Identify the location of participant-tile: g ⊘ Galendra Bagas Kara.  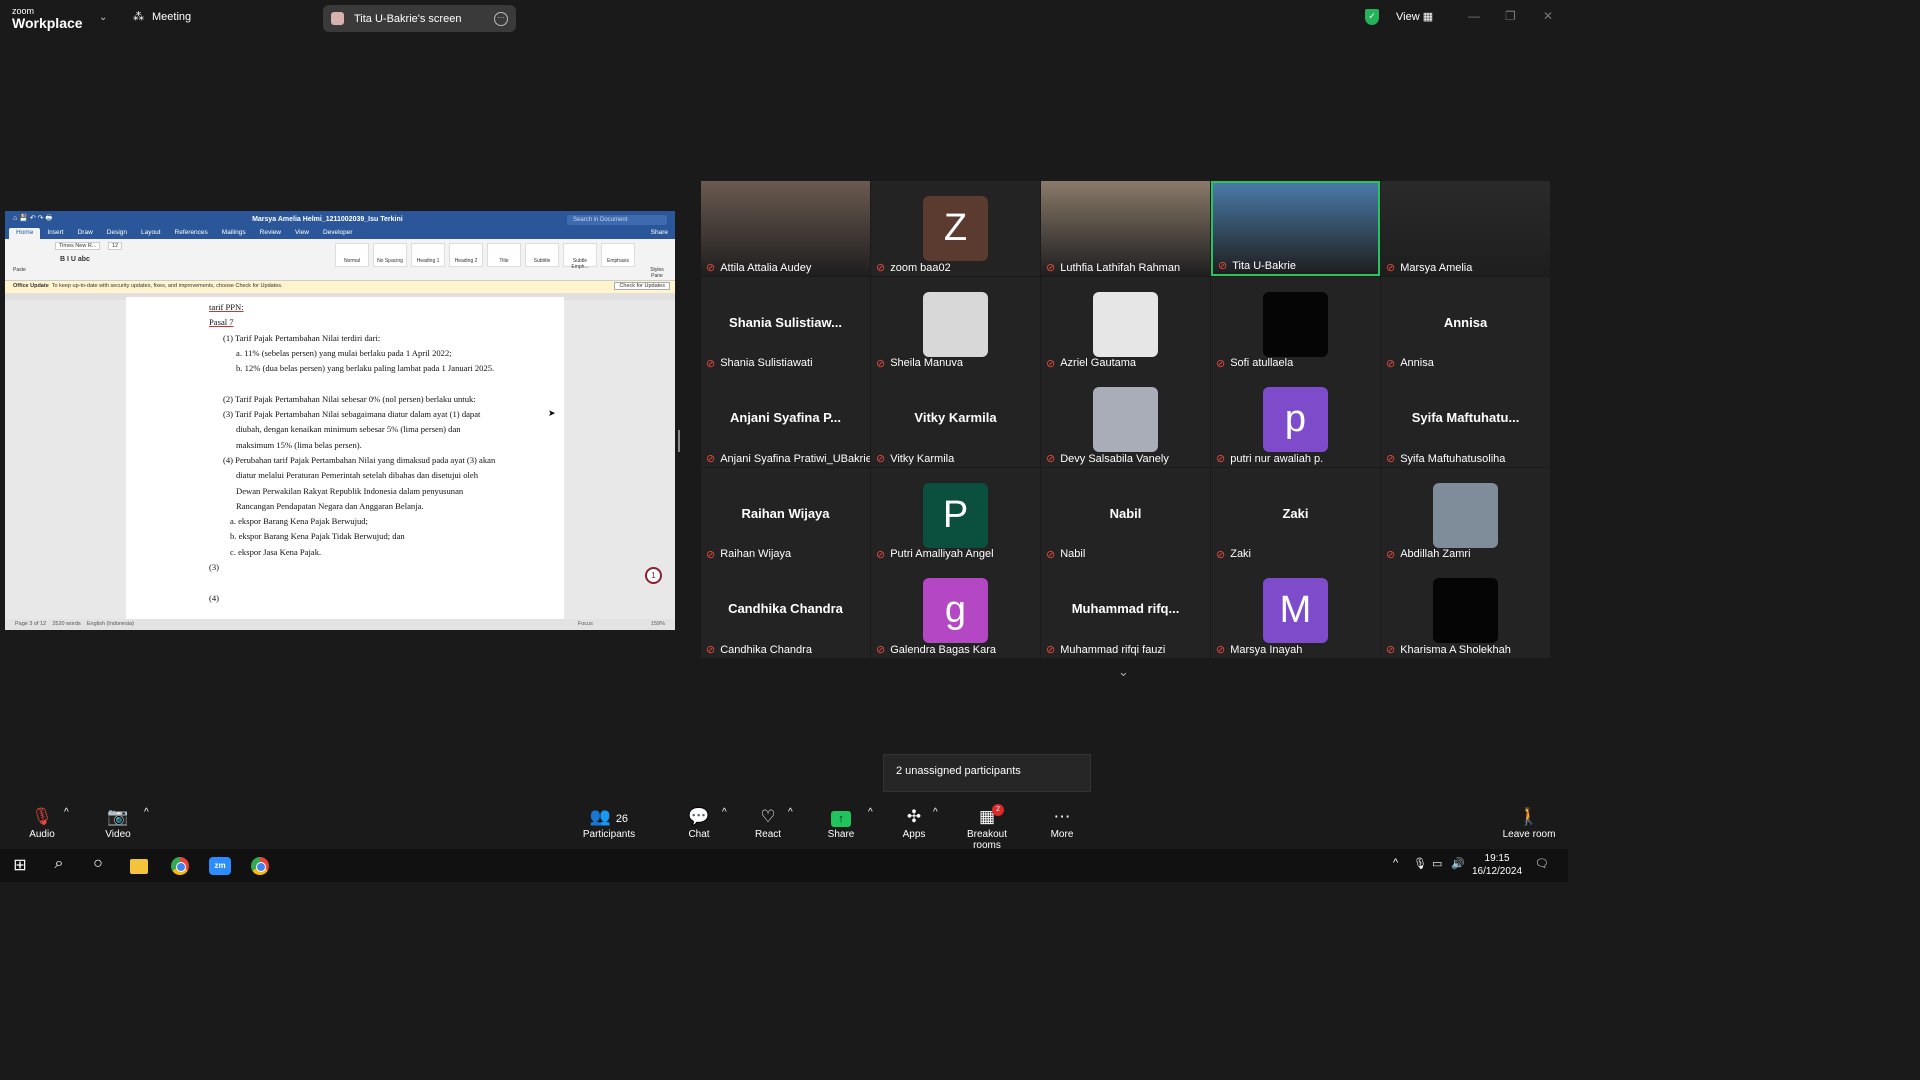
(955, 610).